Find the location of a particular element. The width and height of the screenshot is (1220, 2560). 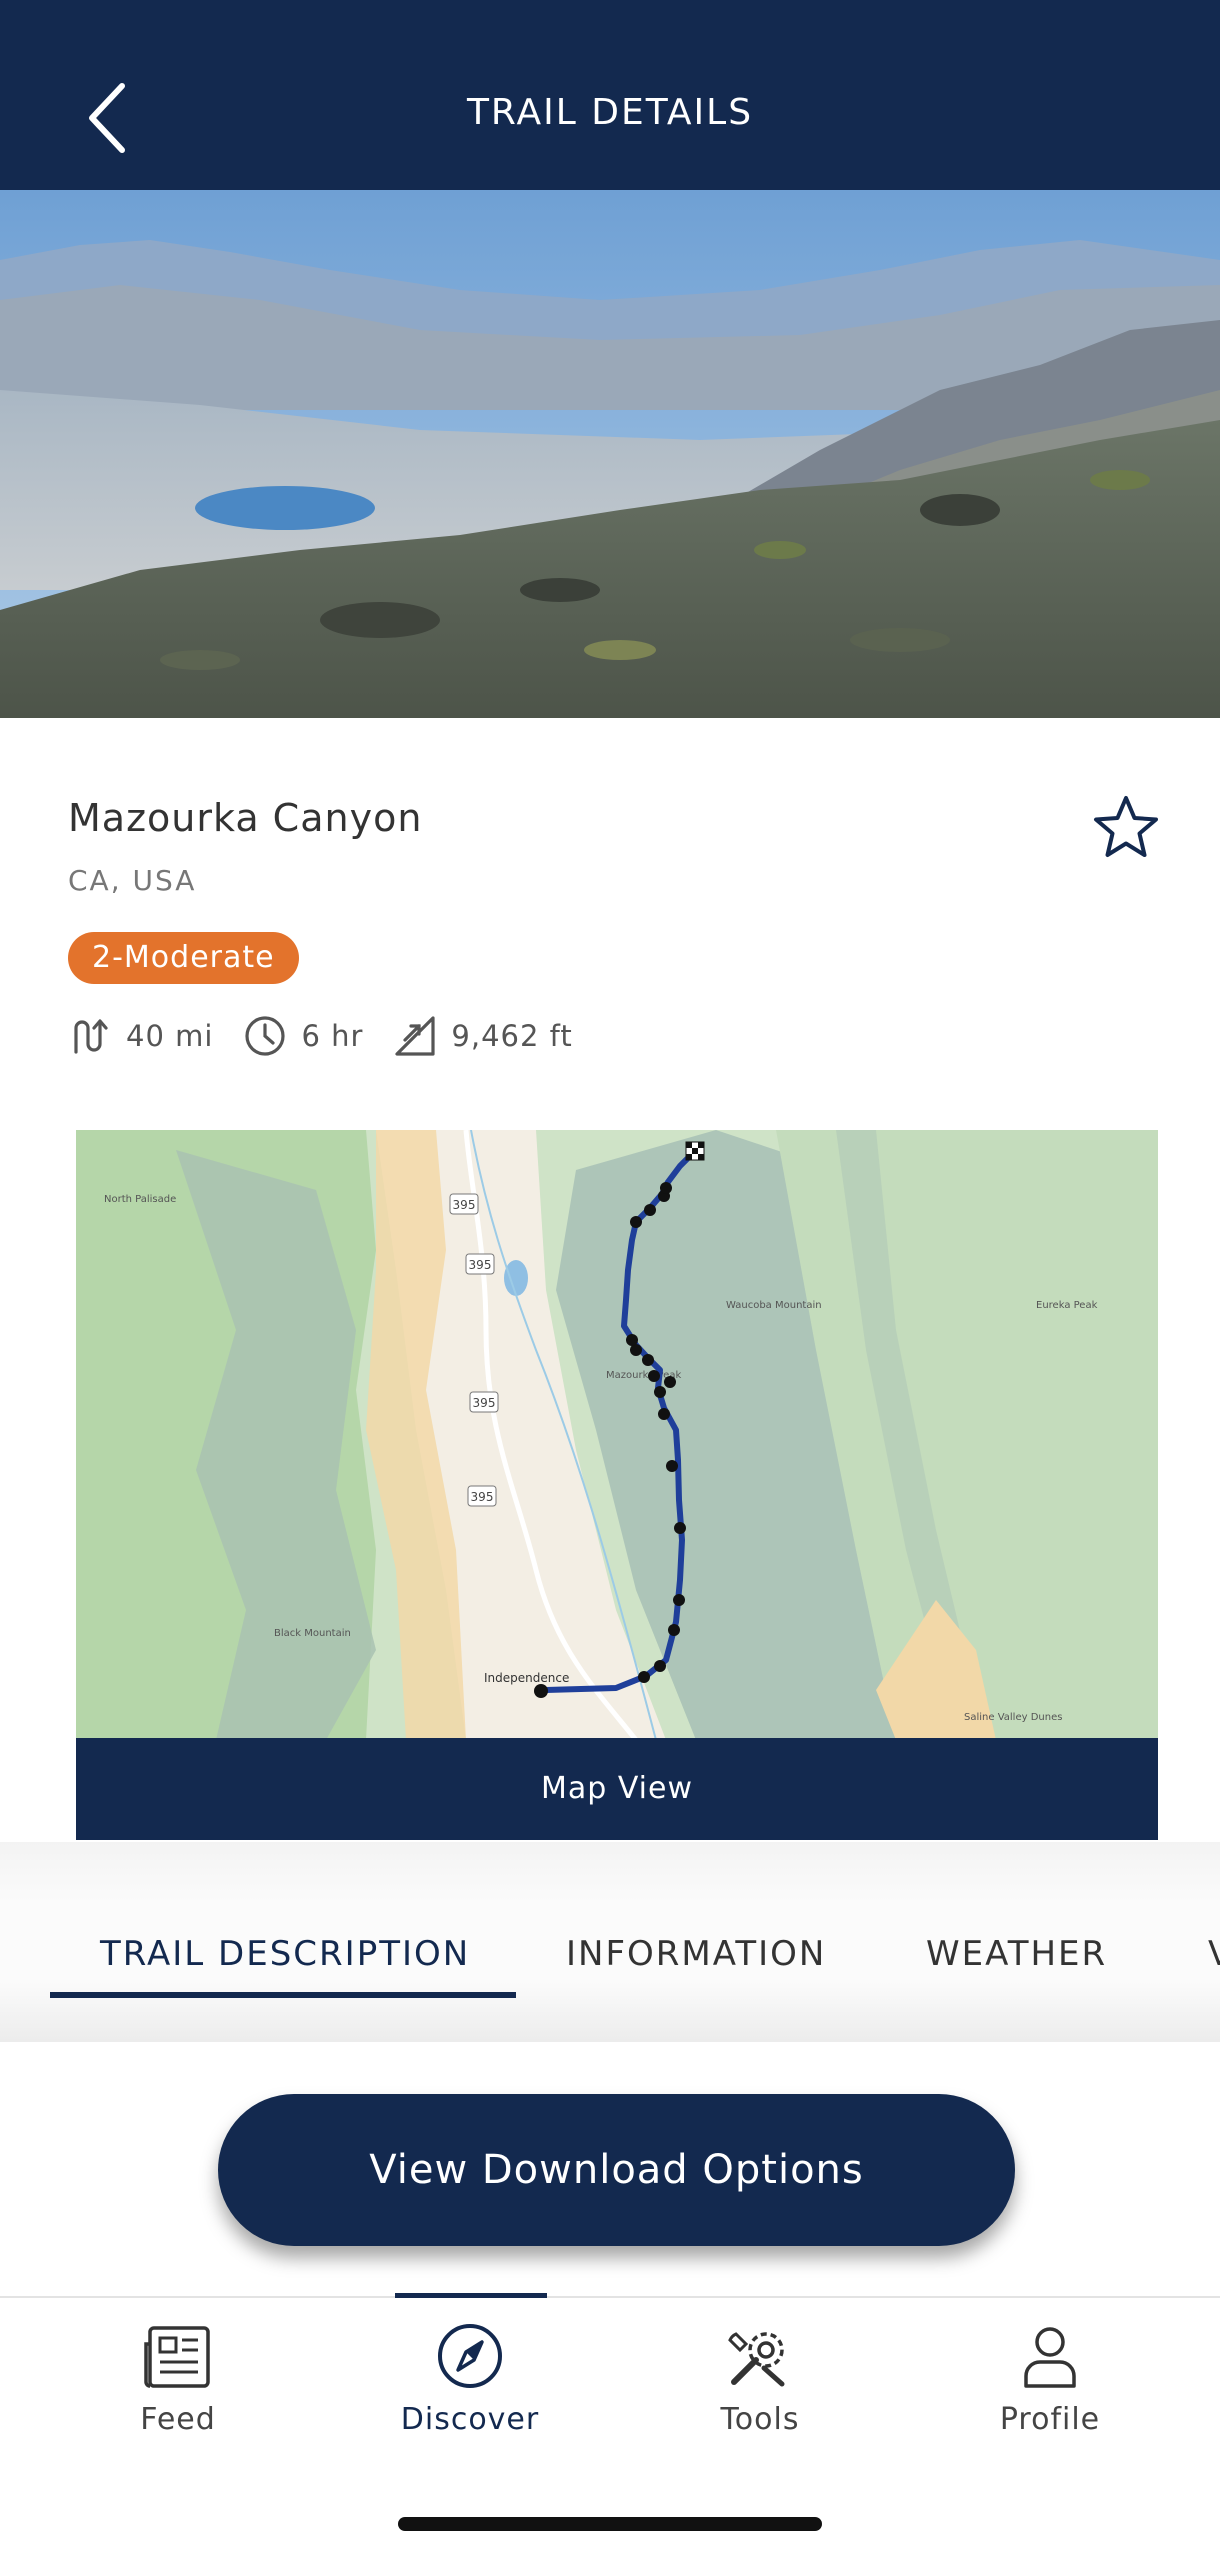

duration-stat: 6 hr is located at coordinates (303, 1036).